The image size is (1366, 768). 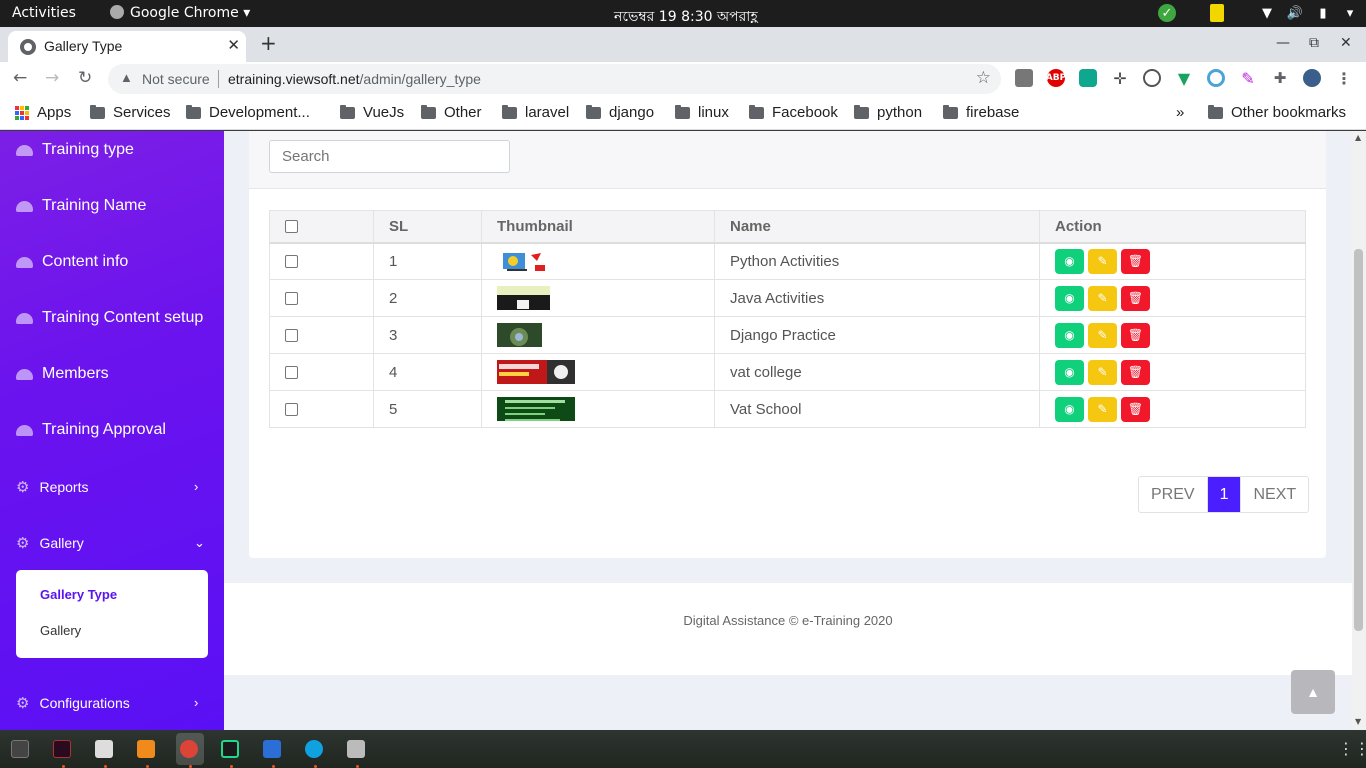 What do you see at coordinates (1056, 78) in the screenshot?
I see `adblock-icon: ABP` at bounding box center [1056, 78].